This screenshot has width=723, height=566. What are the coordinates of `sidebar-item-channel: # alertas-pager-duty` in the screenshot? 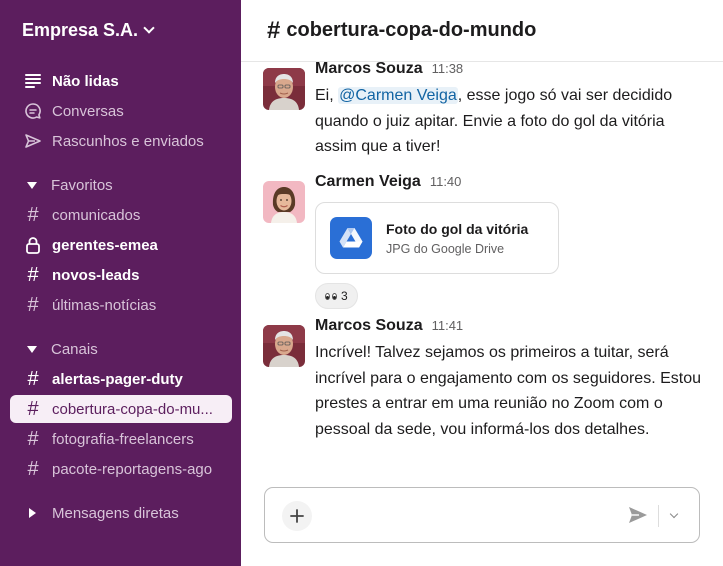 It's located at (121, 379).